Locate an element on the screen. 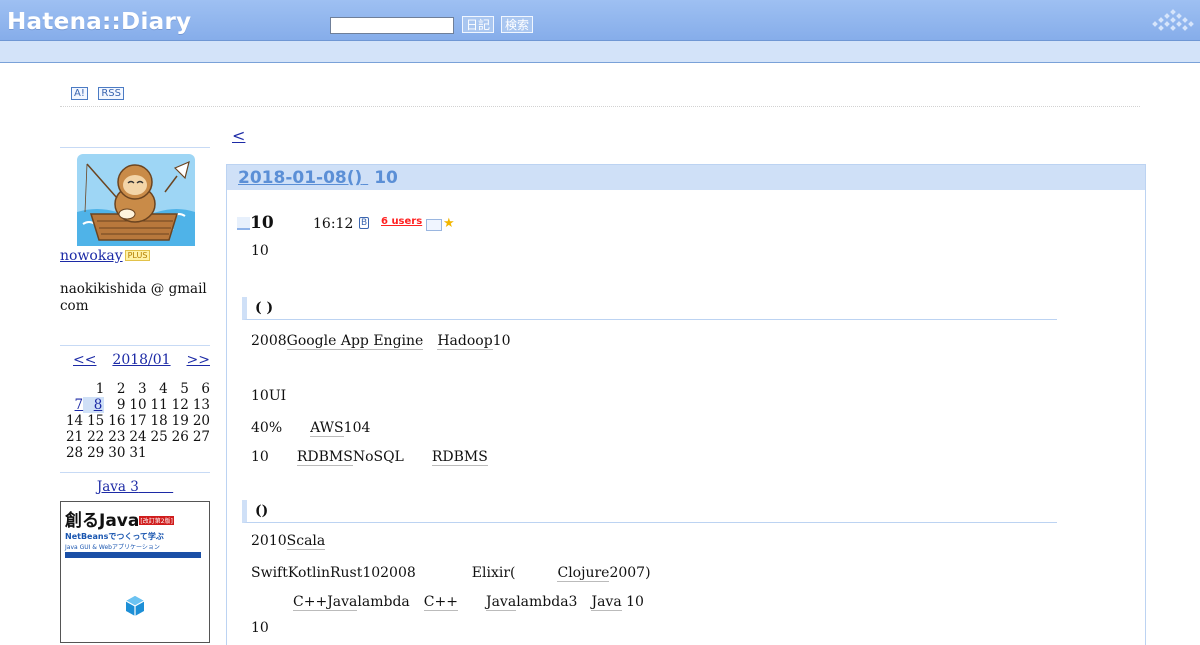 The height and width of the screenshot is (645, 1200). book-subtitle-2: Java GUI & Webアプリケーション is located at coordinates (112, 547).